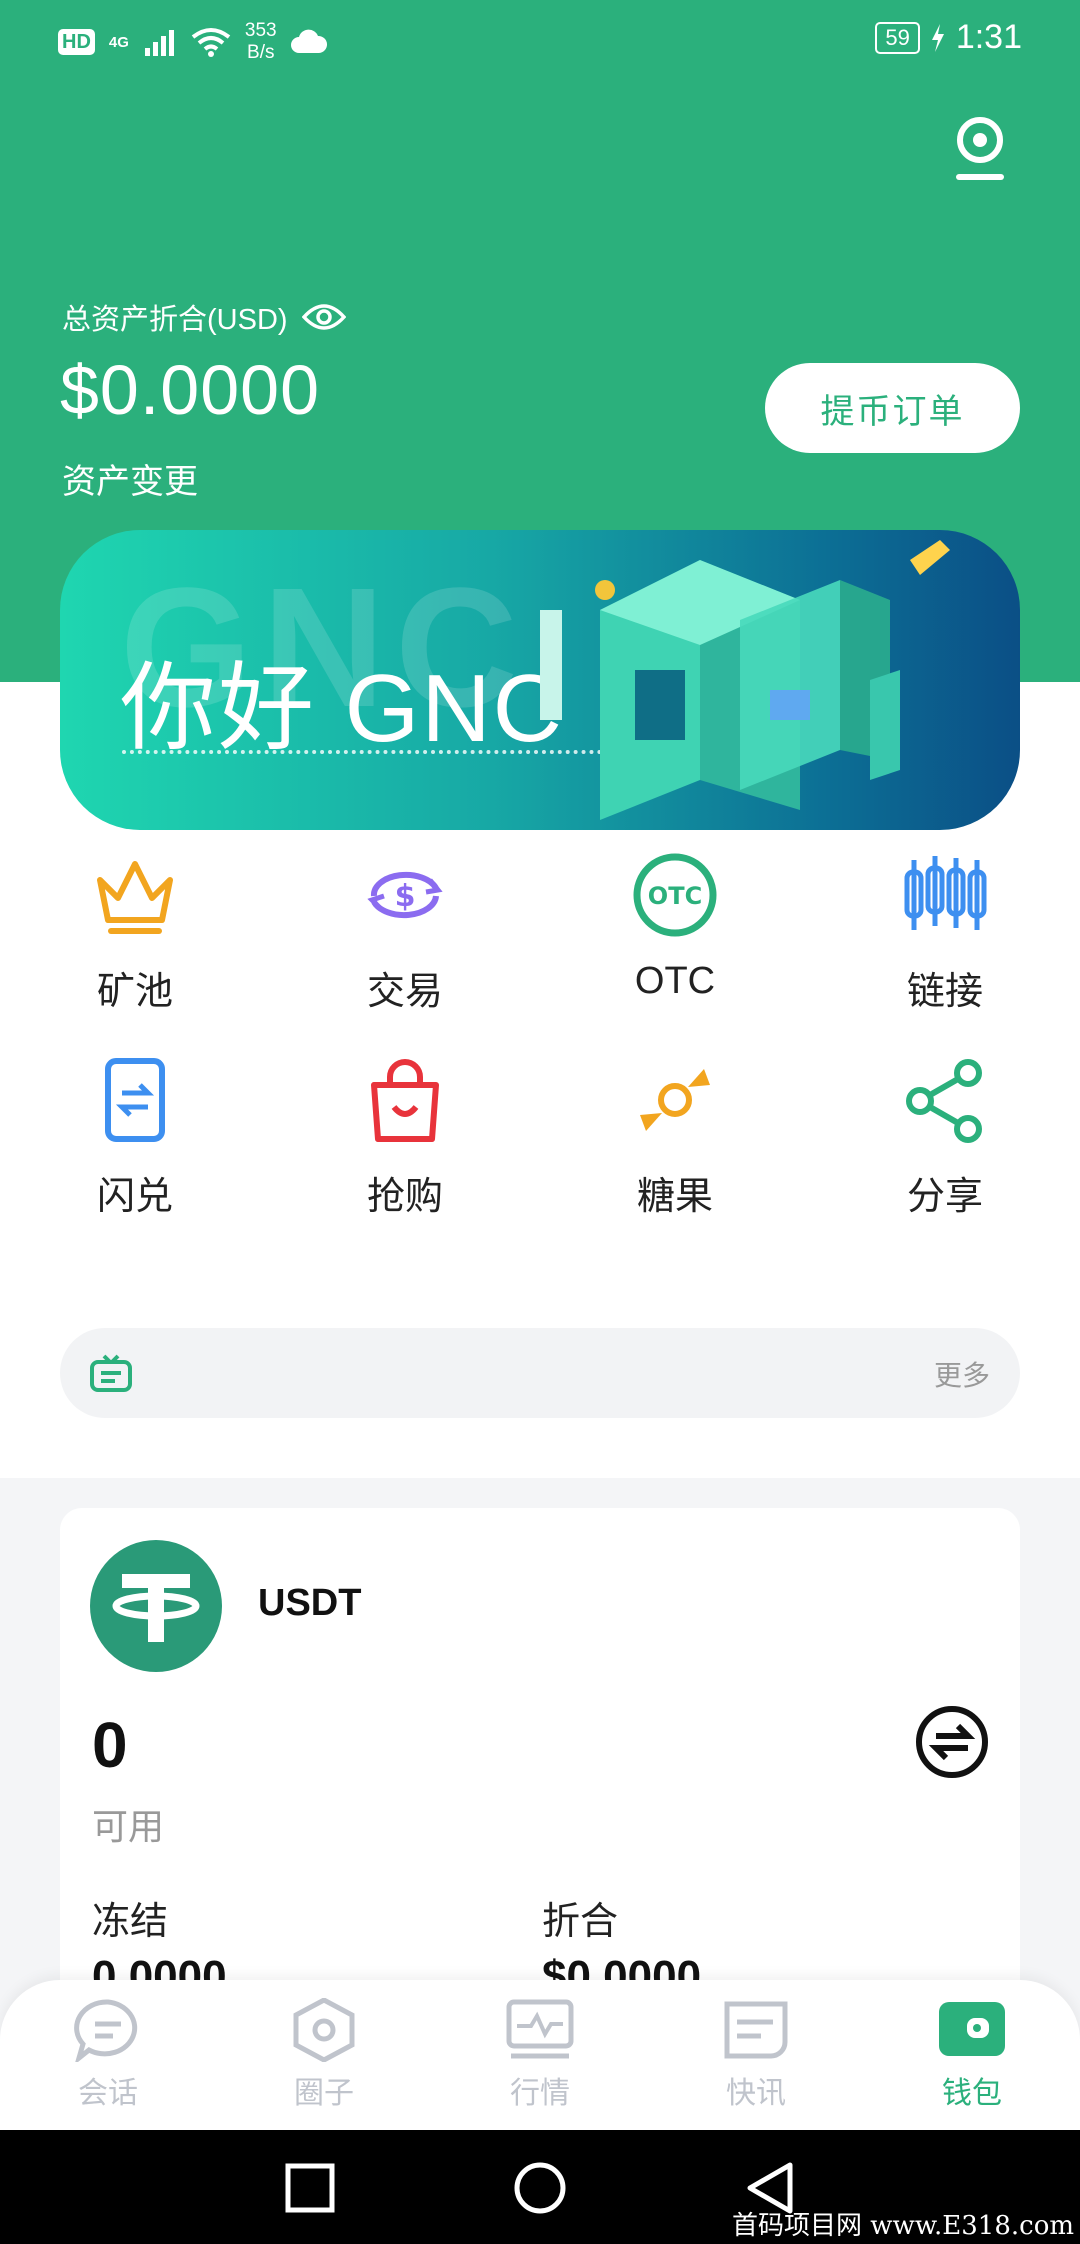  Describe the element at coordinates (175, 320) in the screenshot. I see `total-asset-label-text: 总资产折合(USD)` at that location.